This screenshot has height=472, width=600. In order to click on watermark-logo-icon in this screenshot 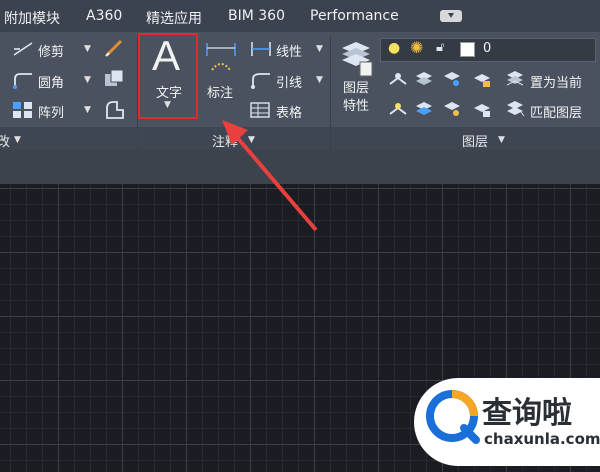, I will do `click(453, 419)`.